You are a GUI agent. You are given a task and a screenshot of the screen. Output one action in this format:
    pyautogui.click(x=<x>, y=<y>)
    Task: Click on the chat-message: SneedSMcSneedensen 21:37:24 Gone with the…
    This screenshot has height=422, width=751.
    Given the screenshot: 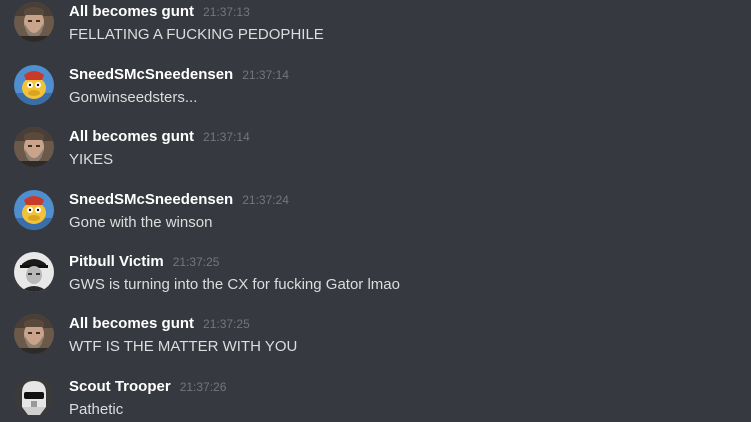 What is the action you would take?
    pyautogui.click(x=375, y=219)
    